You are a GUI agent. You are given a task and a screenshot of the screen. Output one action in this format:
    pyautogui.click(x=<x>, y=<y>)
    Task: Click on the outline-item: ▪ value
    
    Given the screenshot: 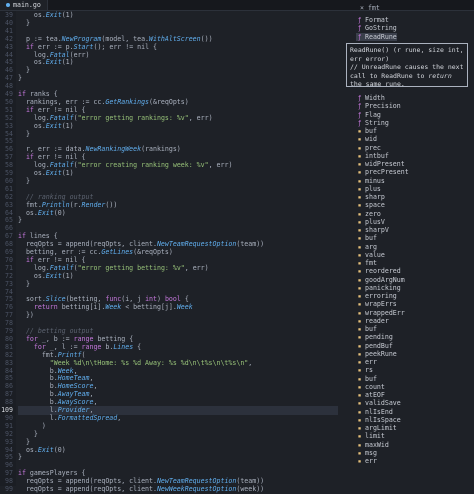 What is the action you would take?
    pyautogui.click(x=370, y=255)
    